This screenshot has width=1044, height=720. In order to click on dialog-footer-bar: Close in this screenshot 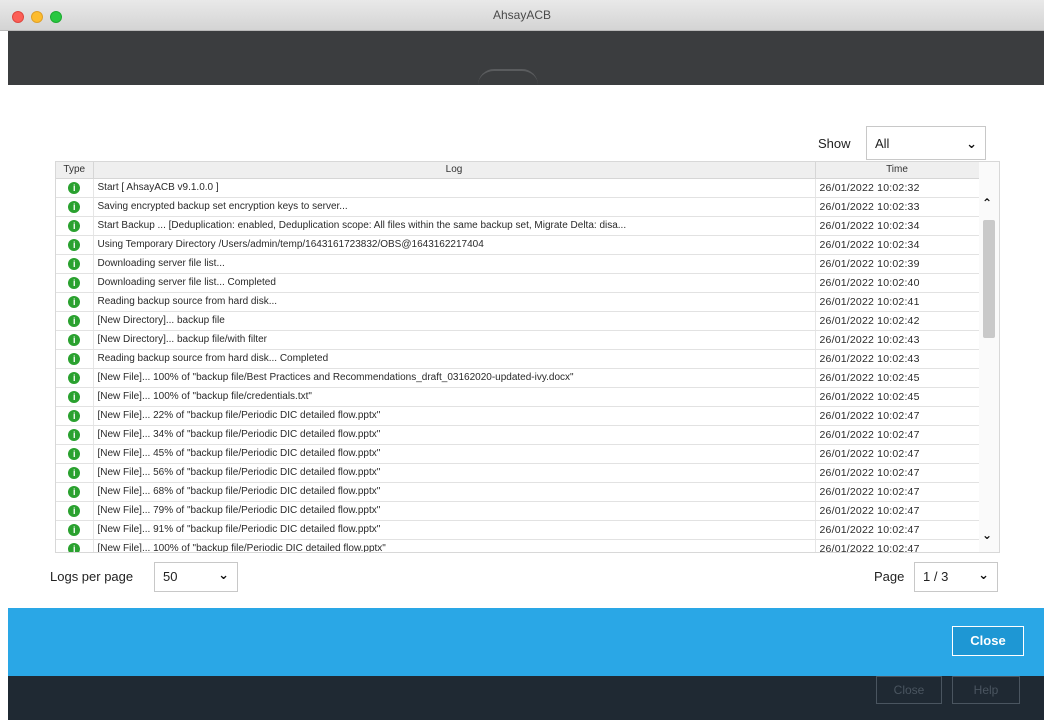, I will do `click(526, 642)`.